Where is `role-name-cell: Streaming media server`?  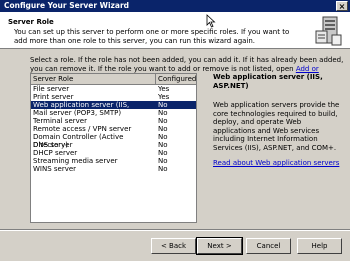
role-name-cell: Streaming media server is located at coordinates (75, 161).